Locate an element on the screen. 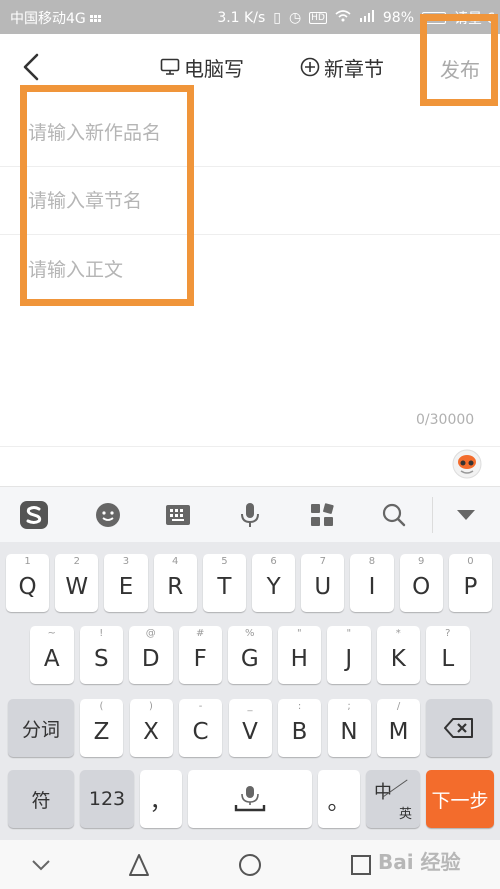 The image size is (500, 889). key-l: ? L is located at coordinates (448, 655).